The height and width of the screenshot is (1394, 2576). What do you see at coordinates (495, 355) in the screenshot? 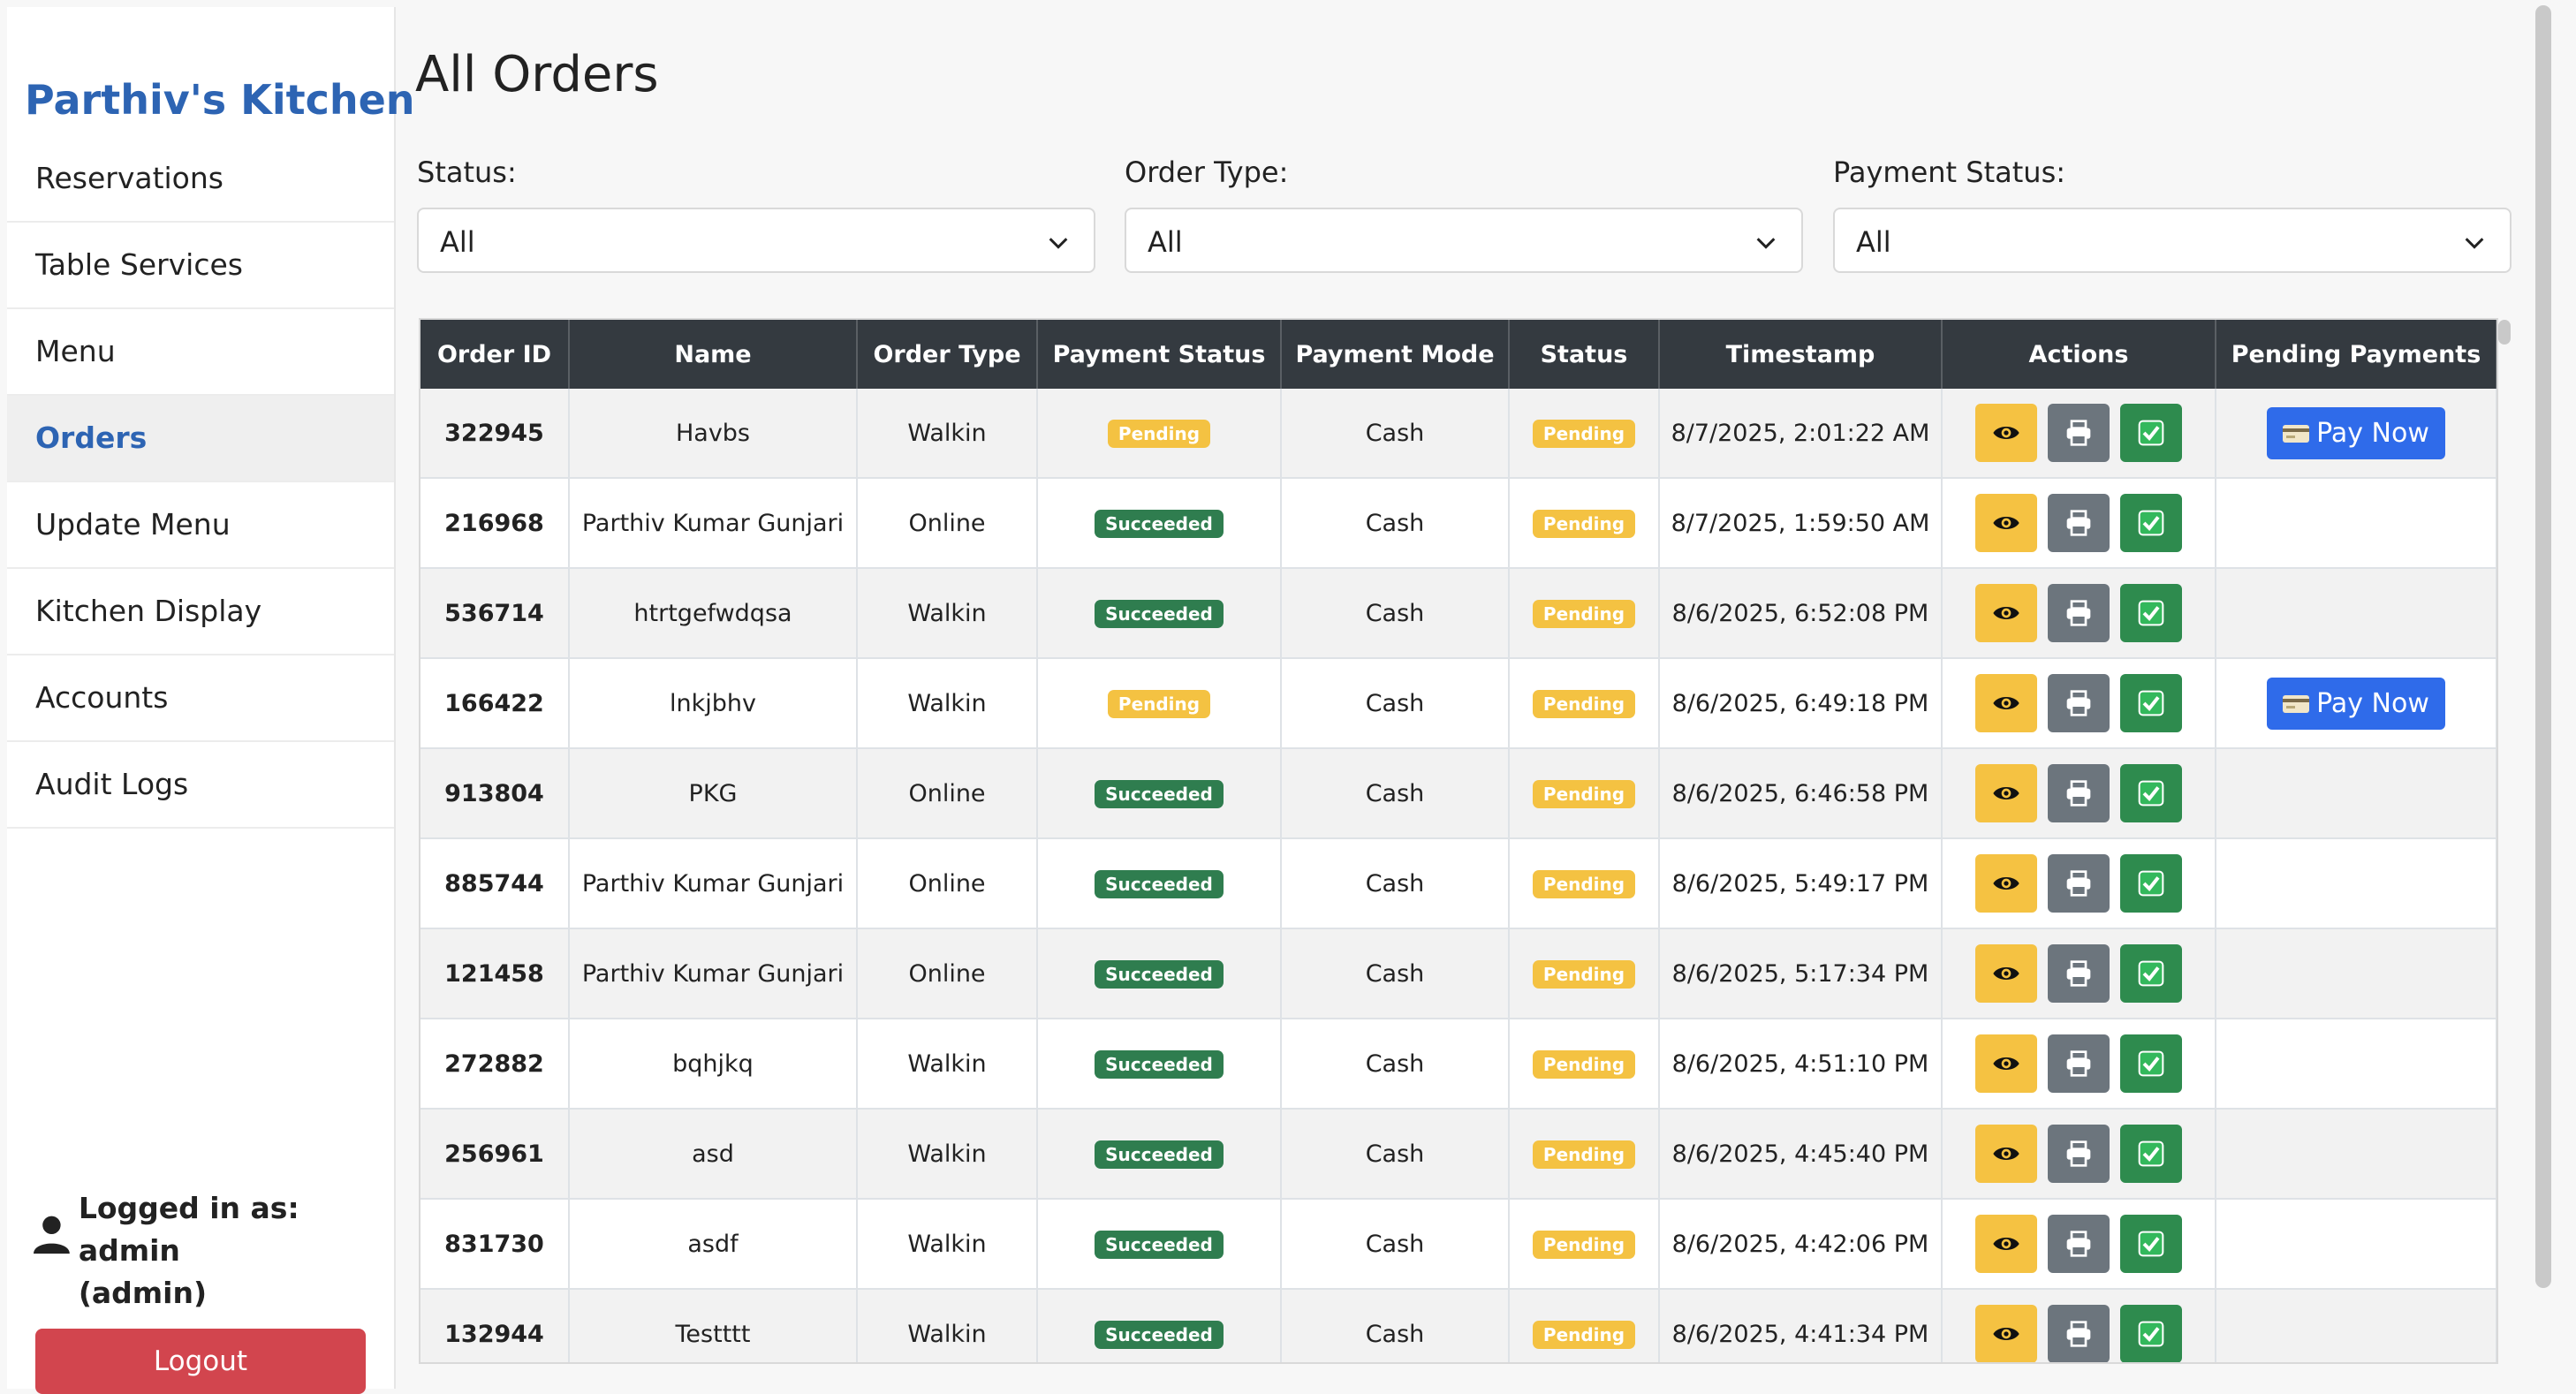
I see `header-order-id: Order ID` at bounding box center [495, 355].